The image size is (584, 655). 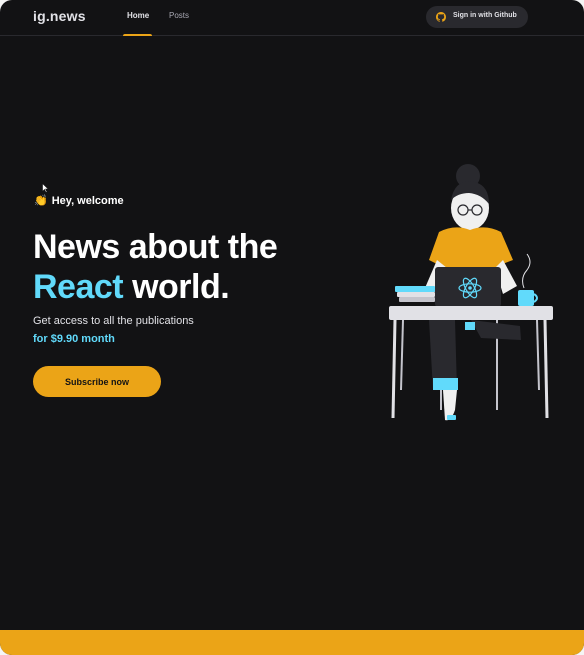 What do you see at coordinates (97, 381) in the screenshot?
I see `subscribe-button: Subscribe now` at bounding box center [97, 381].